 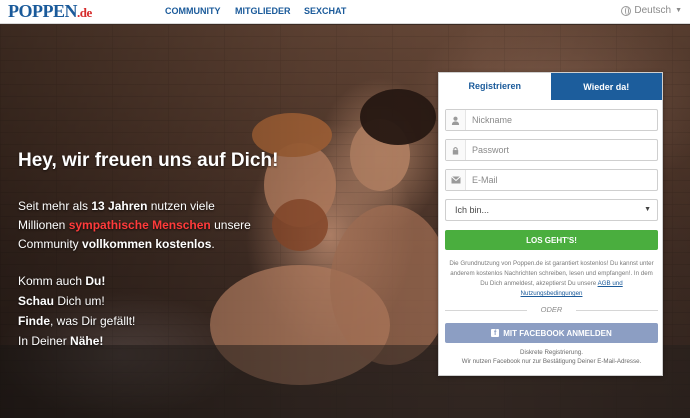 I want to click on cta-bold: Schau, so click(x=36, y=301).